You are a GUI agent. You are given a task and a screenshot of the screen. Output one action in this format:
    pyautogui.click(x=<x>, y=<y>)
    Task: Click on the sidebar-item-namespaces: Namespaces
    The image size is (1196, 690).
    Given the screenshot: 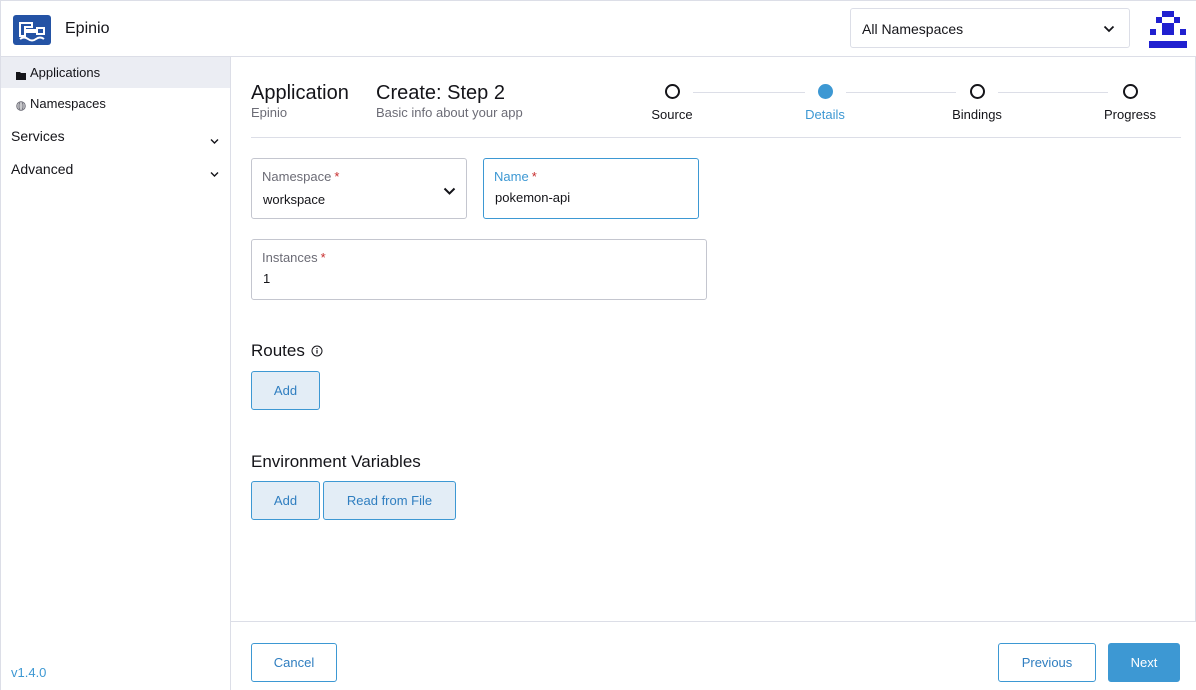 What is the action you would take?
    pyautogui.click(x=115, y=103)
    